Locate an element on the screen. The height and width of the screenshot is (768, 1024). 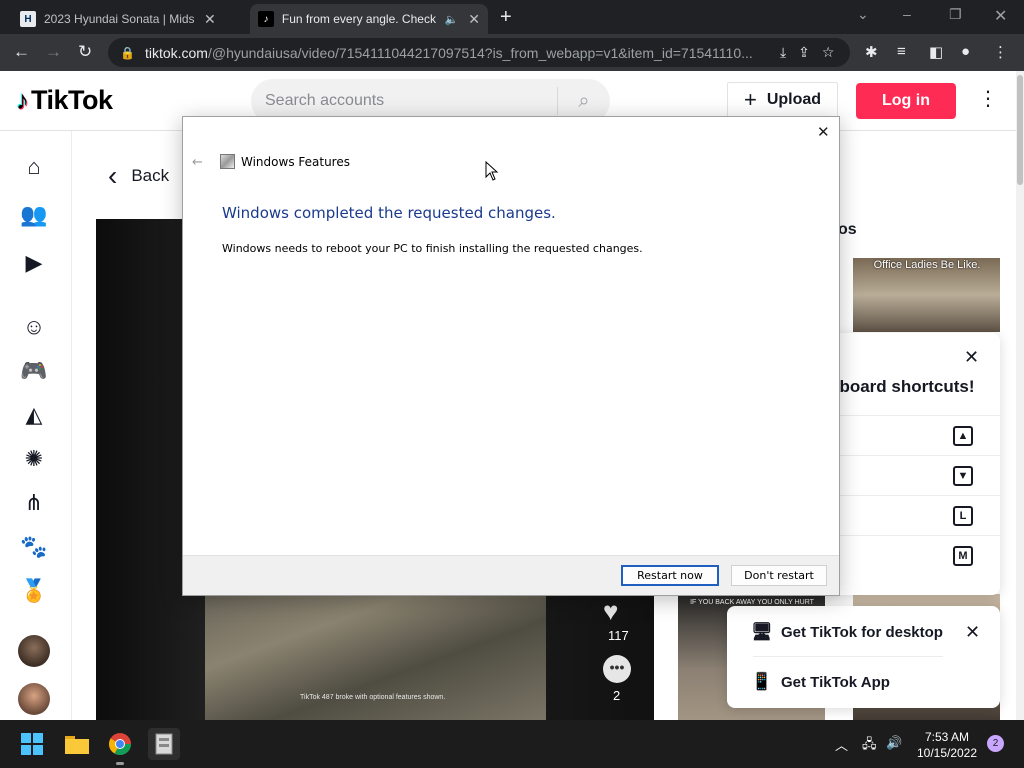
lock-icon: 🔒 is located at coordinates (127, 53).